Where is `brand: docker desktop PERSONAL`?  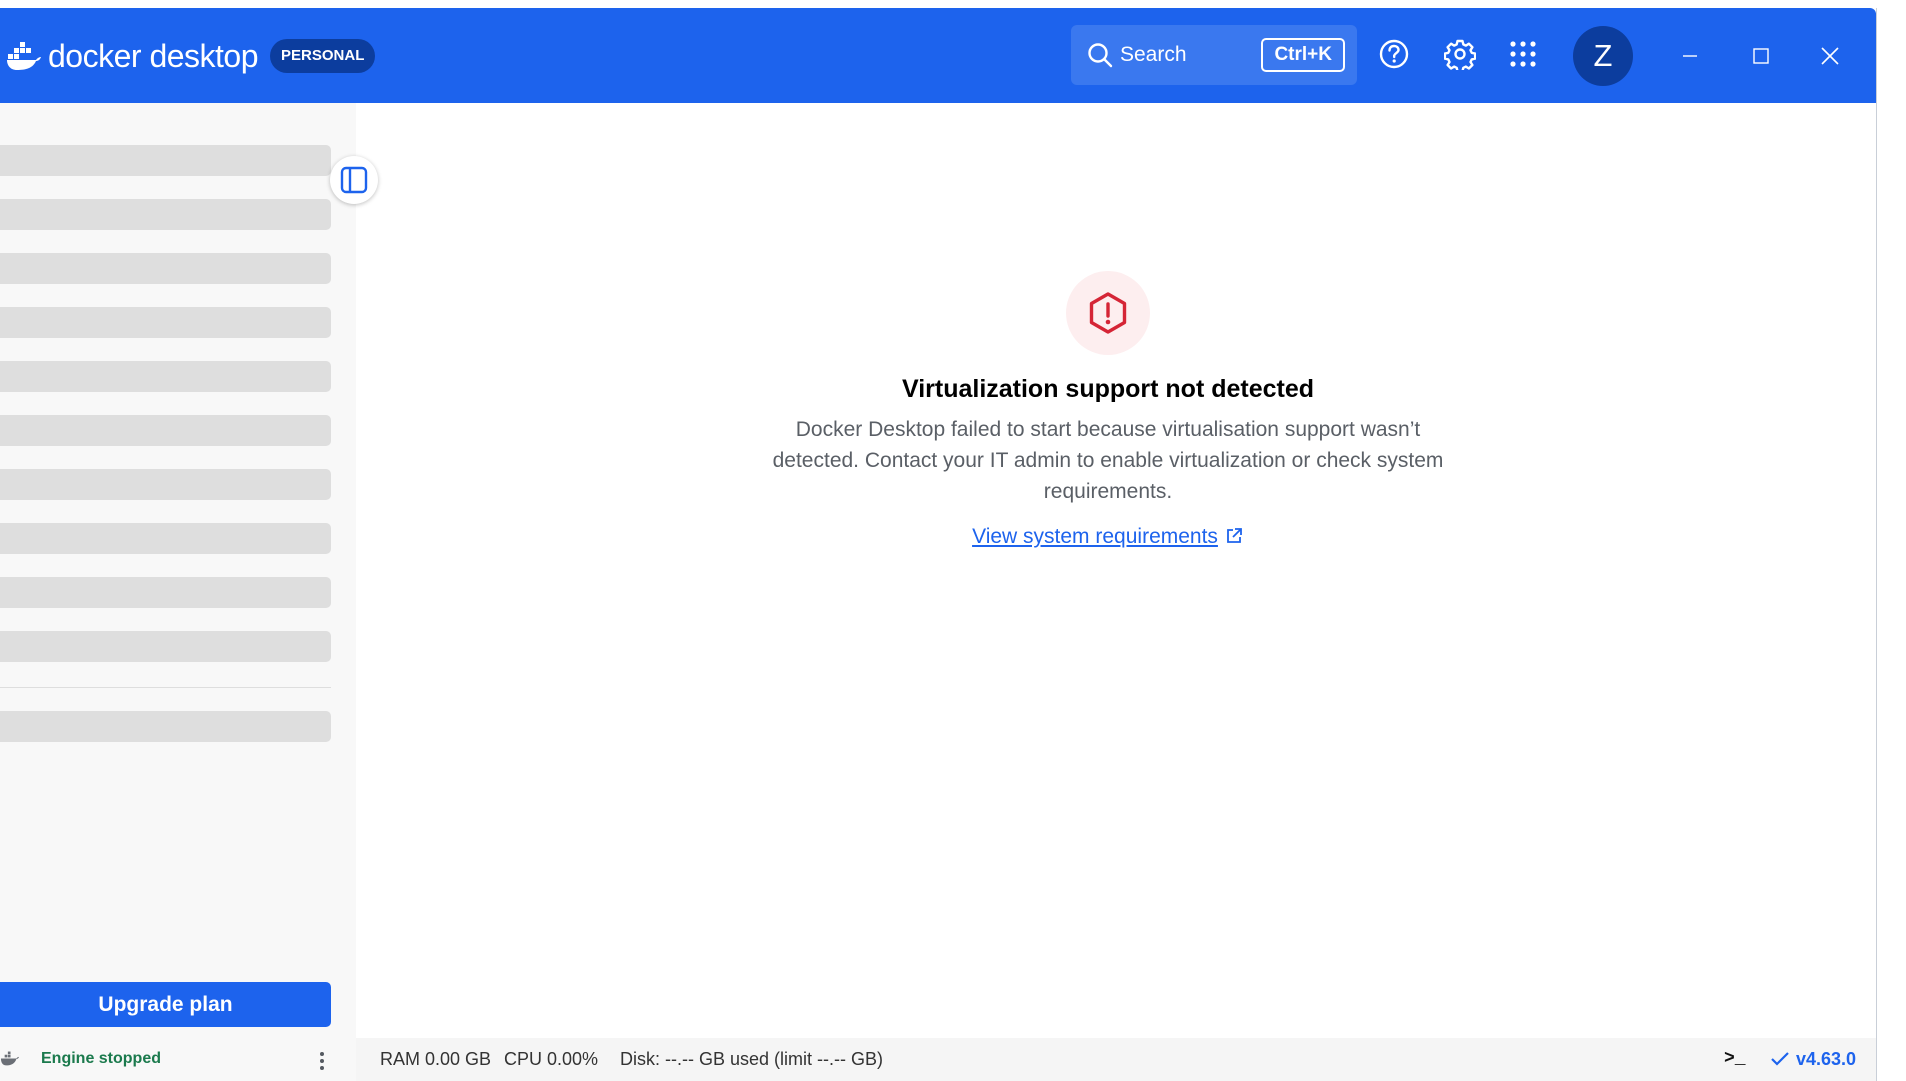 brand: docker desktop PERSONAL is located at coordinates (191, 56).